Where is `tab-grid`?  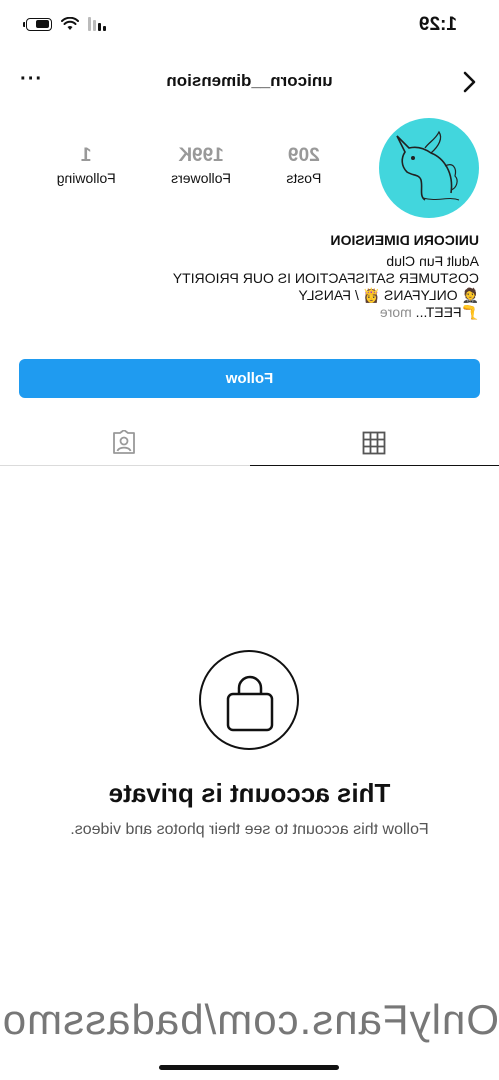 tab-grid is located at coordinates (374, 443).